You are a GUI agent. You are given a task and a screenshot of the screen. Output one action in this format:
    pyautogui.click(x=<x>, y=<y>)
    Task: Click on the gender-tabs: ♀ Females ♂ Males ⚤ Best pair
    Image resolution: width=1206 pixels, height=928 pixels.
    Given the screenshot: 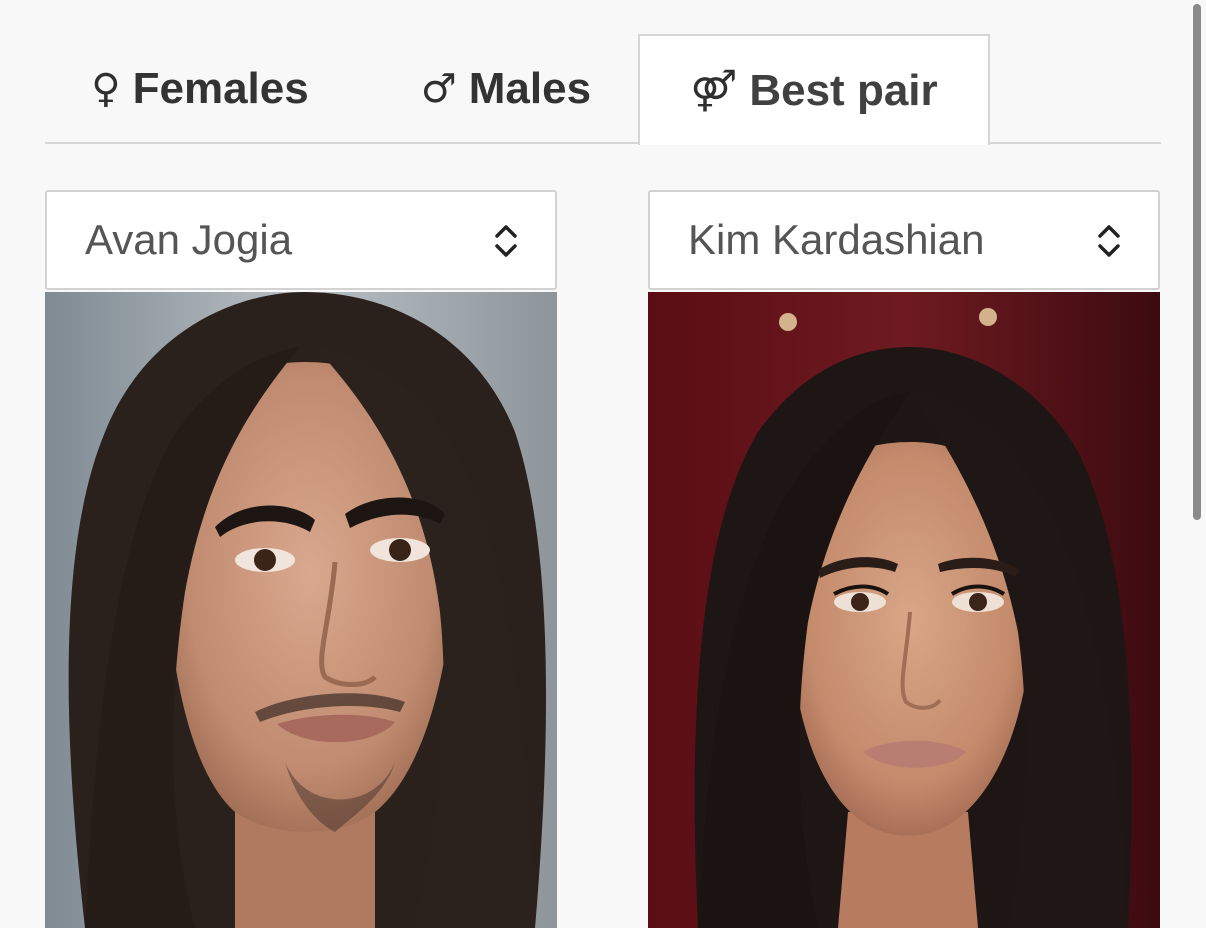 What is the action you would take?
    pyautogui.click(x=603, y=89)
    